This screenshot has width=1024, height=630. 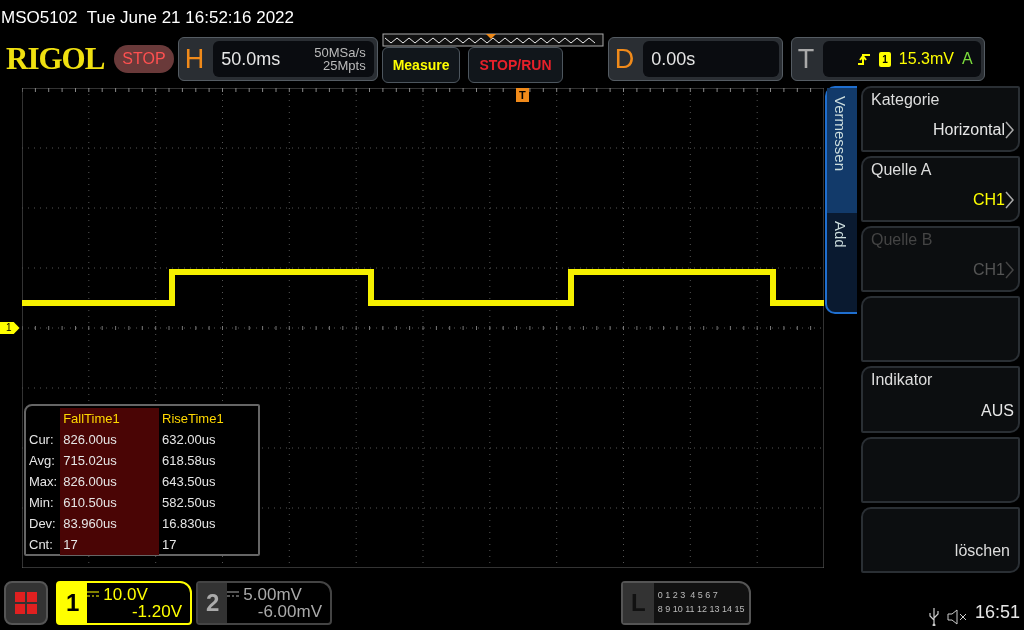 What do you see at coordinates (842, 150) in the screenshot?
I see `side-tab: Vermessen` at bounding box center [842, 150].